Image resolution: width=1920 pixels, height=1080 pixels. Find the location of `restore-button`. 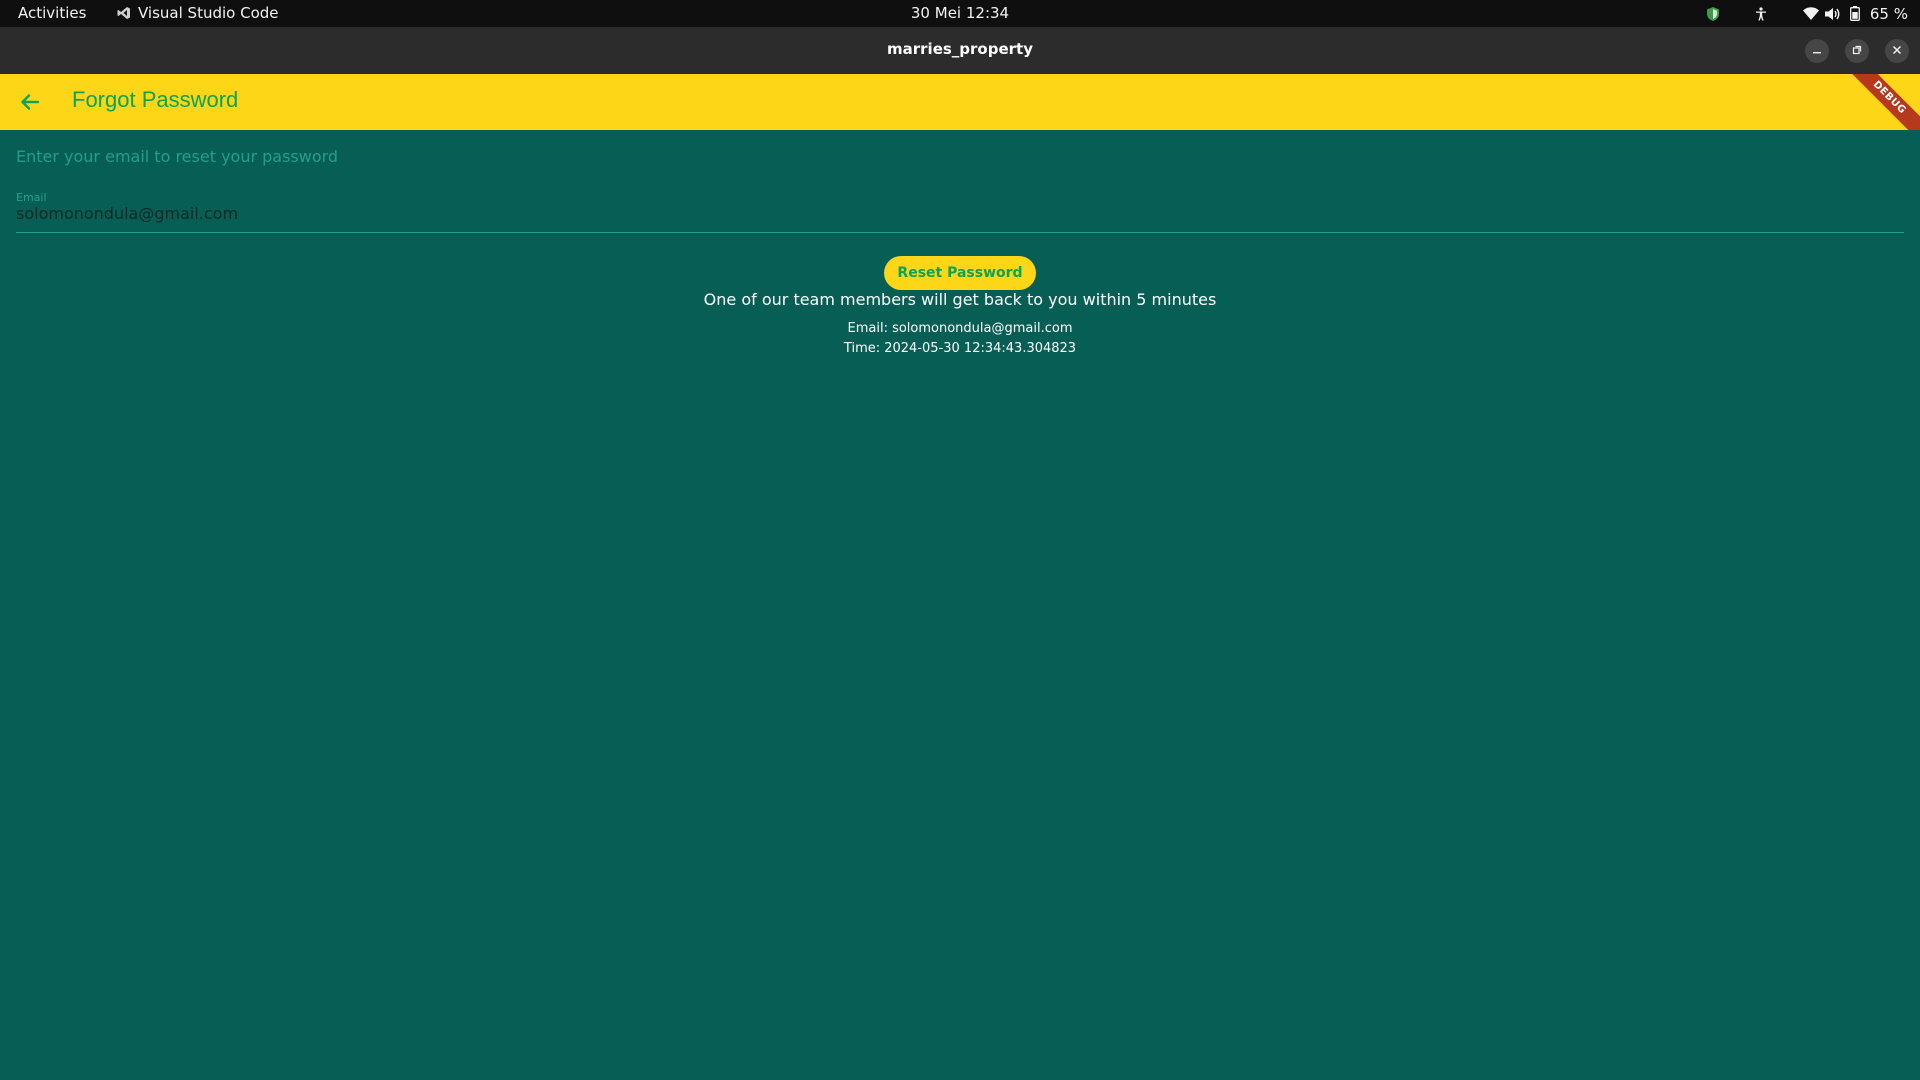

restore-button is located at coordinates (1857, 51).